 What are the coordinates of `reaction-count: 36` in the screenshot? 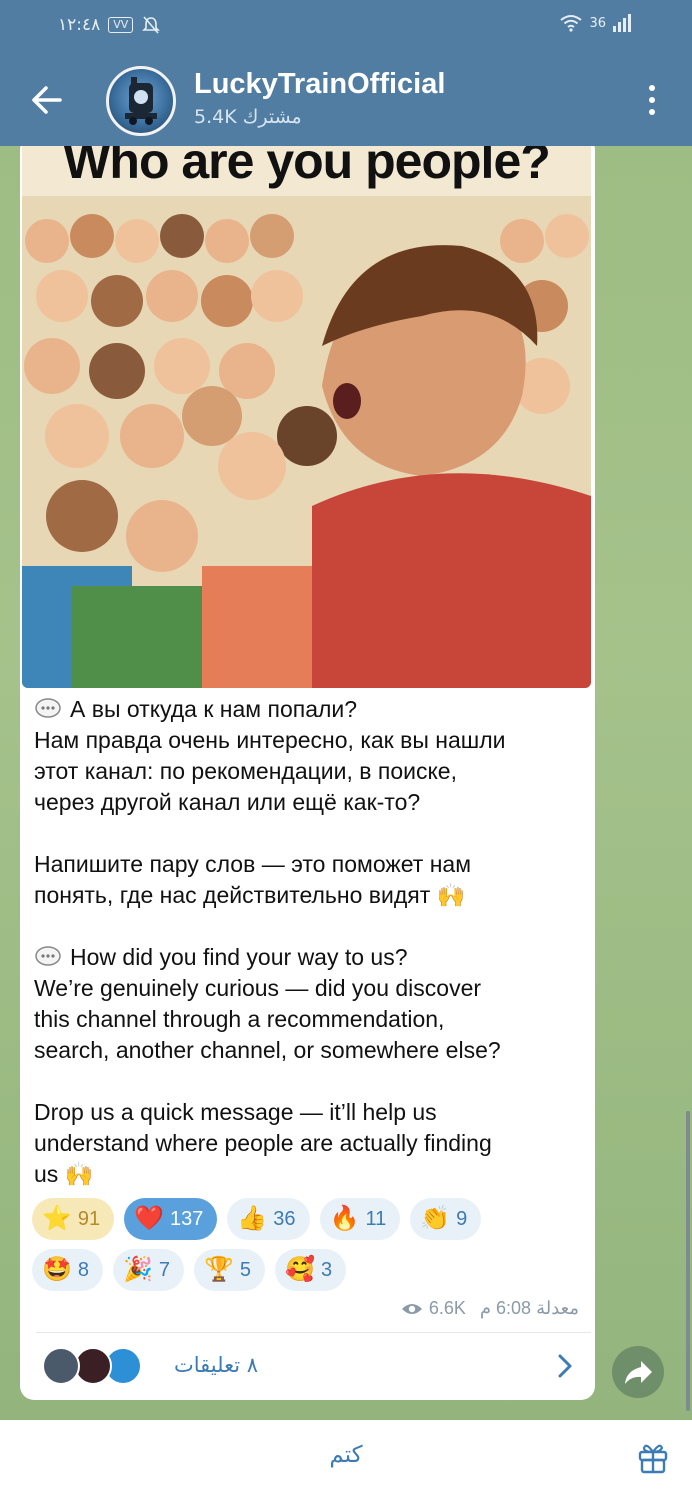 It's located at (284, 1218).